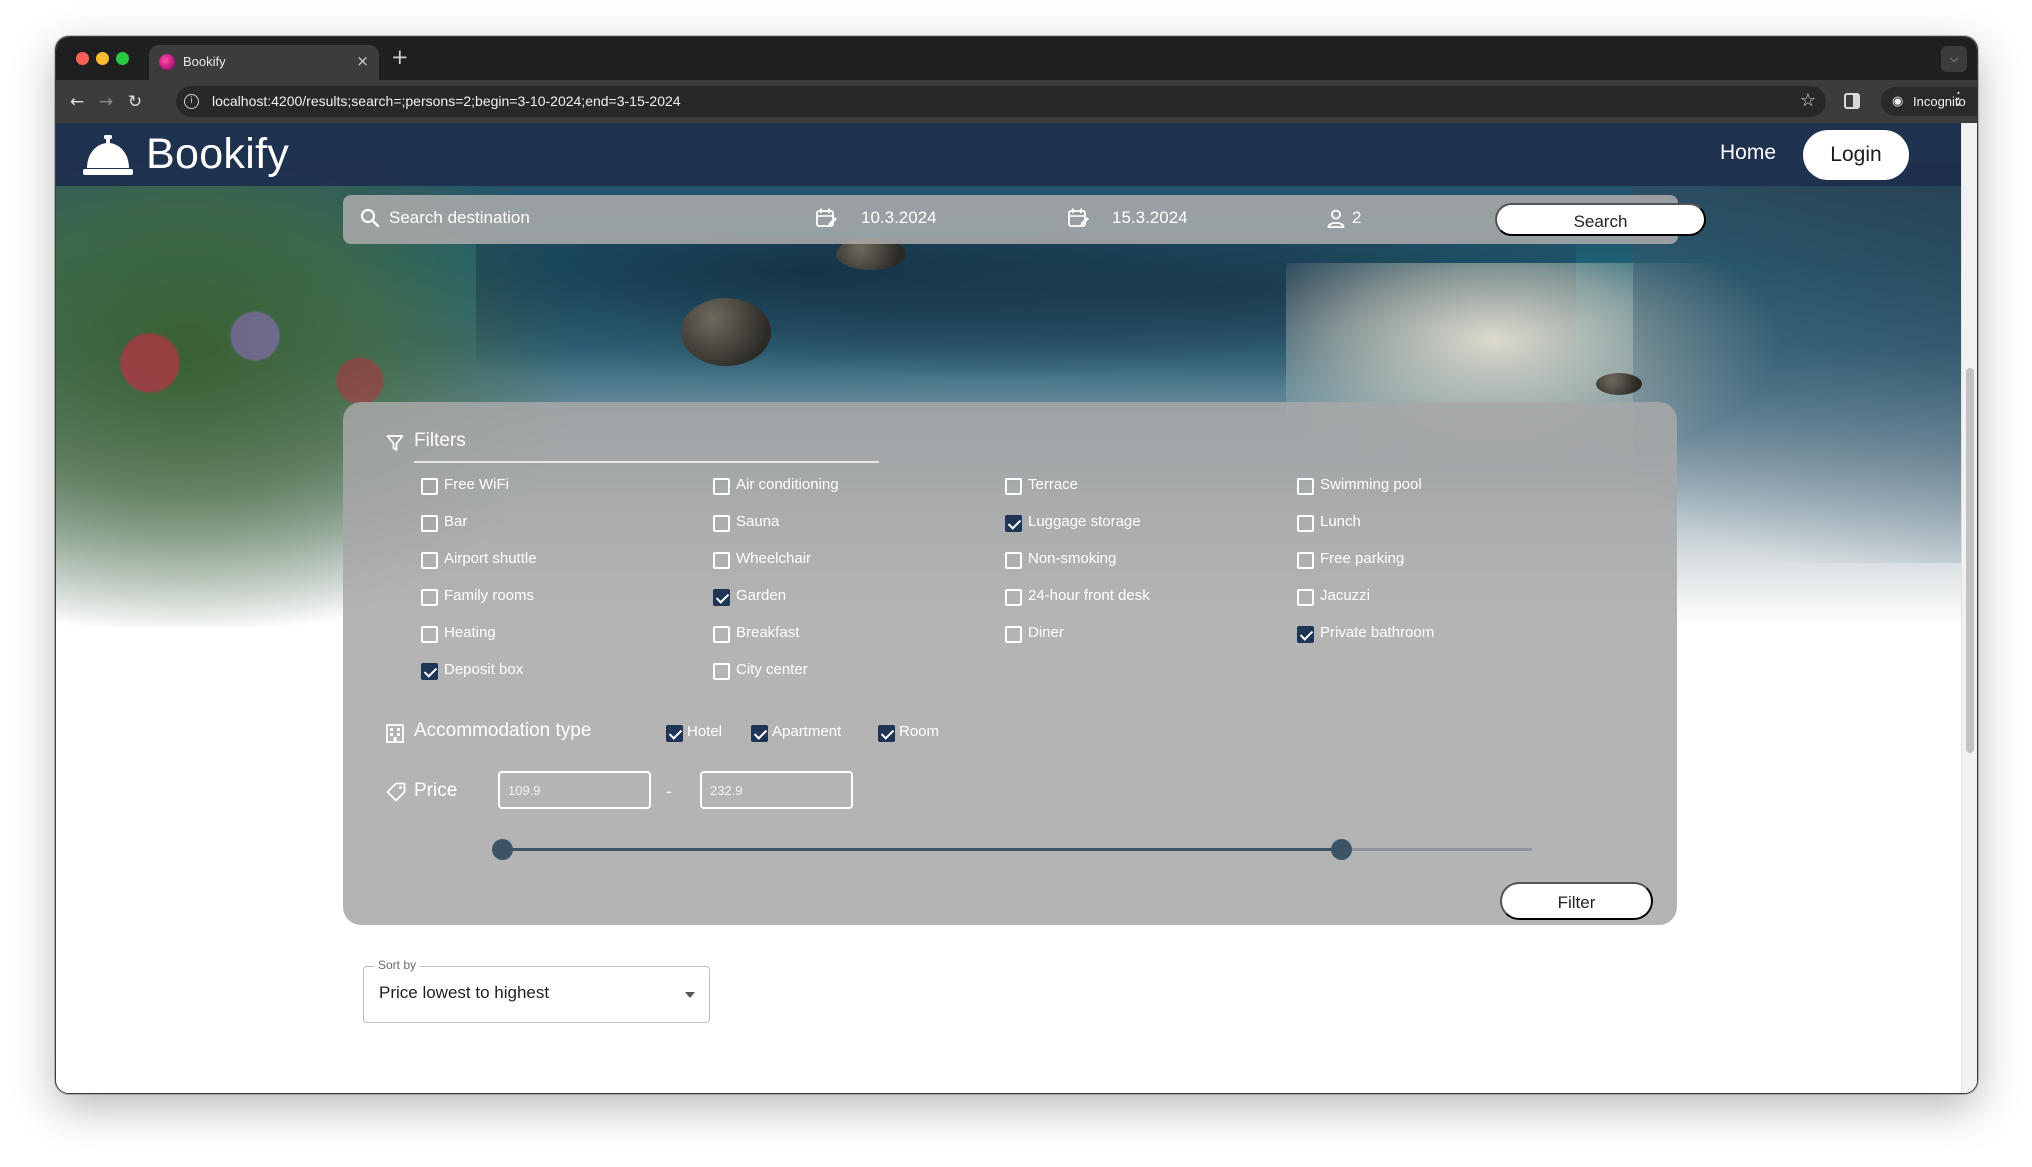 The width and height of the screenshot is (2032, 1167). What do you see at coordinates (899, 218) in the screenshot?
I see `check-in-date-field: 10.3.2024` at bounding box center [899, 218].